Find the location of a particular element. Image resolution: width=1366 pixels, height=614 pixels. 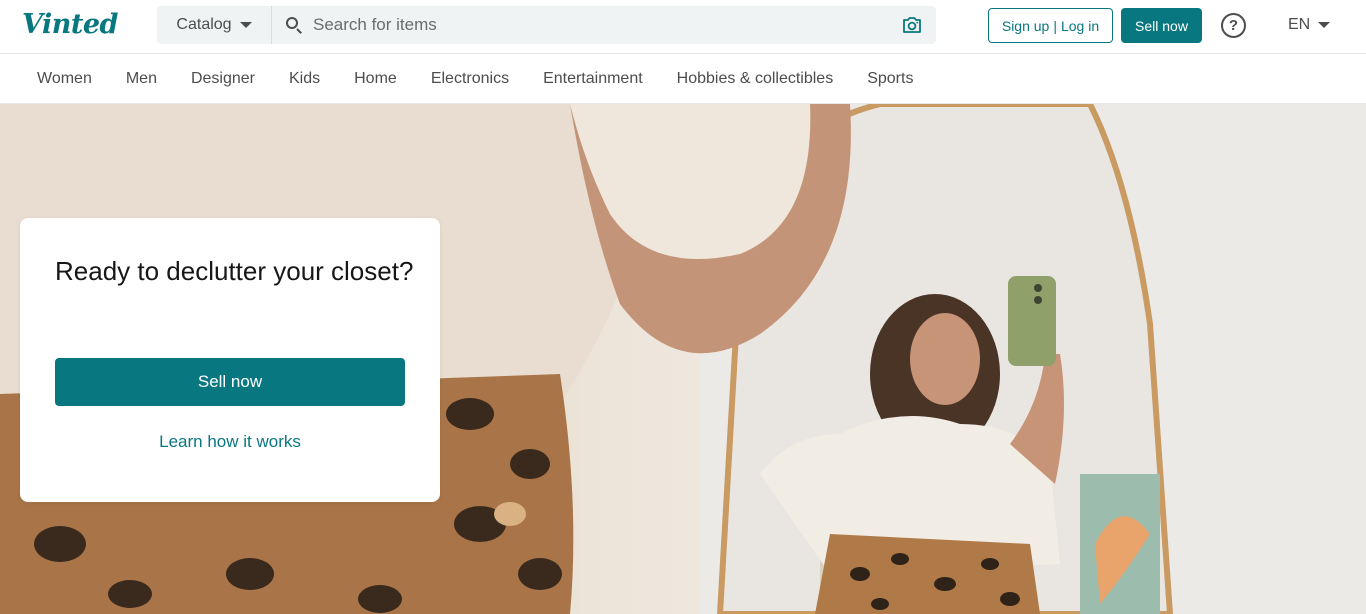

hero-sell-now-button: Sell now is located at coordinates (230, 382).